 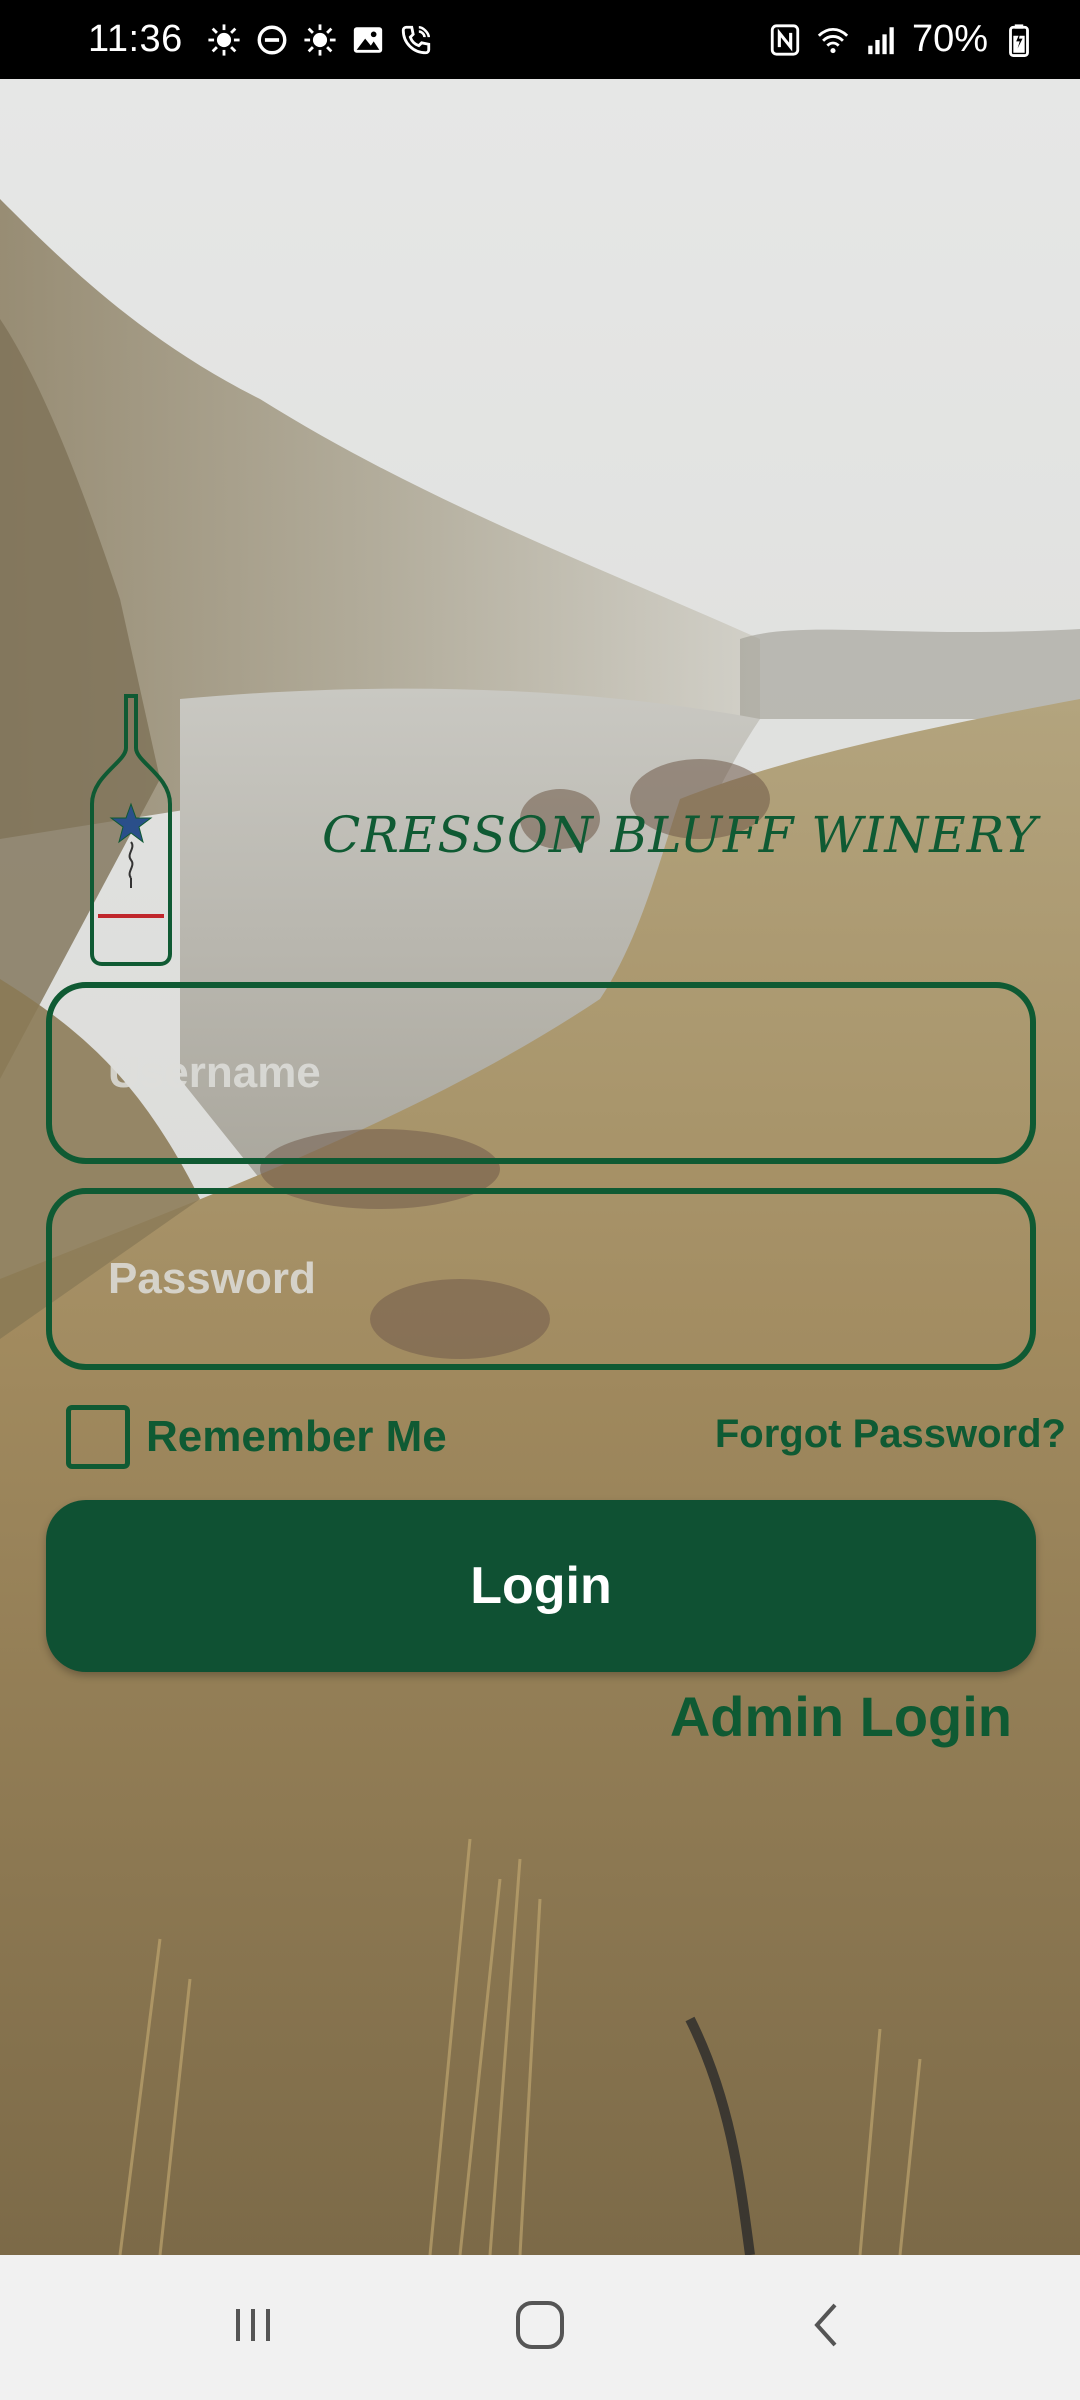 What do you see at coordinates (881, 40) in the screenshot?
I see `signal-icon` at bounding box center [881, 40].